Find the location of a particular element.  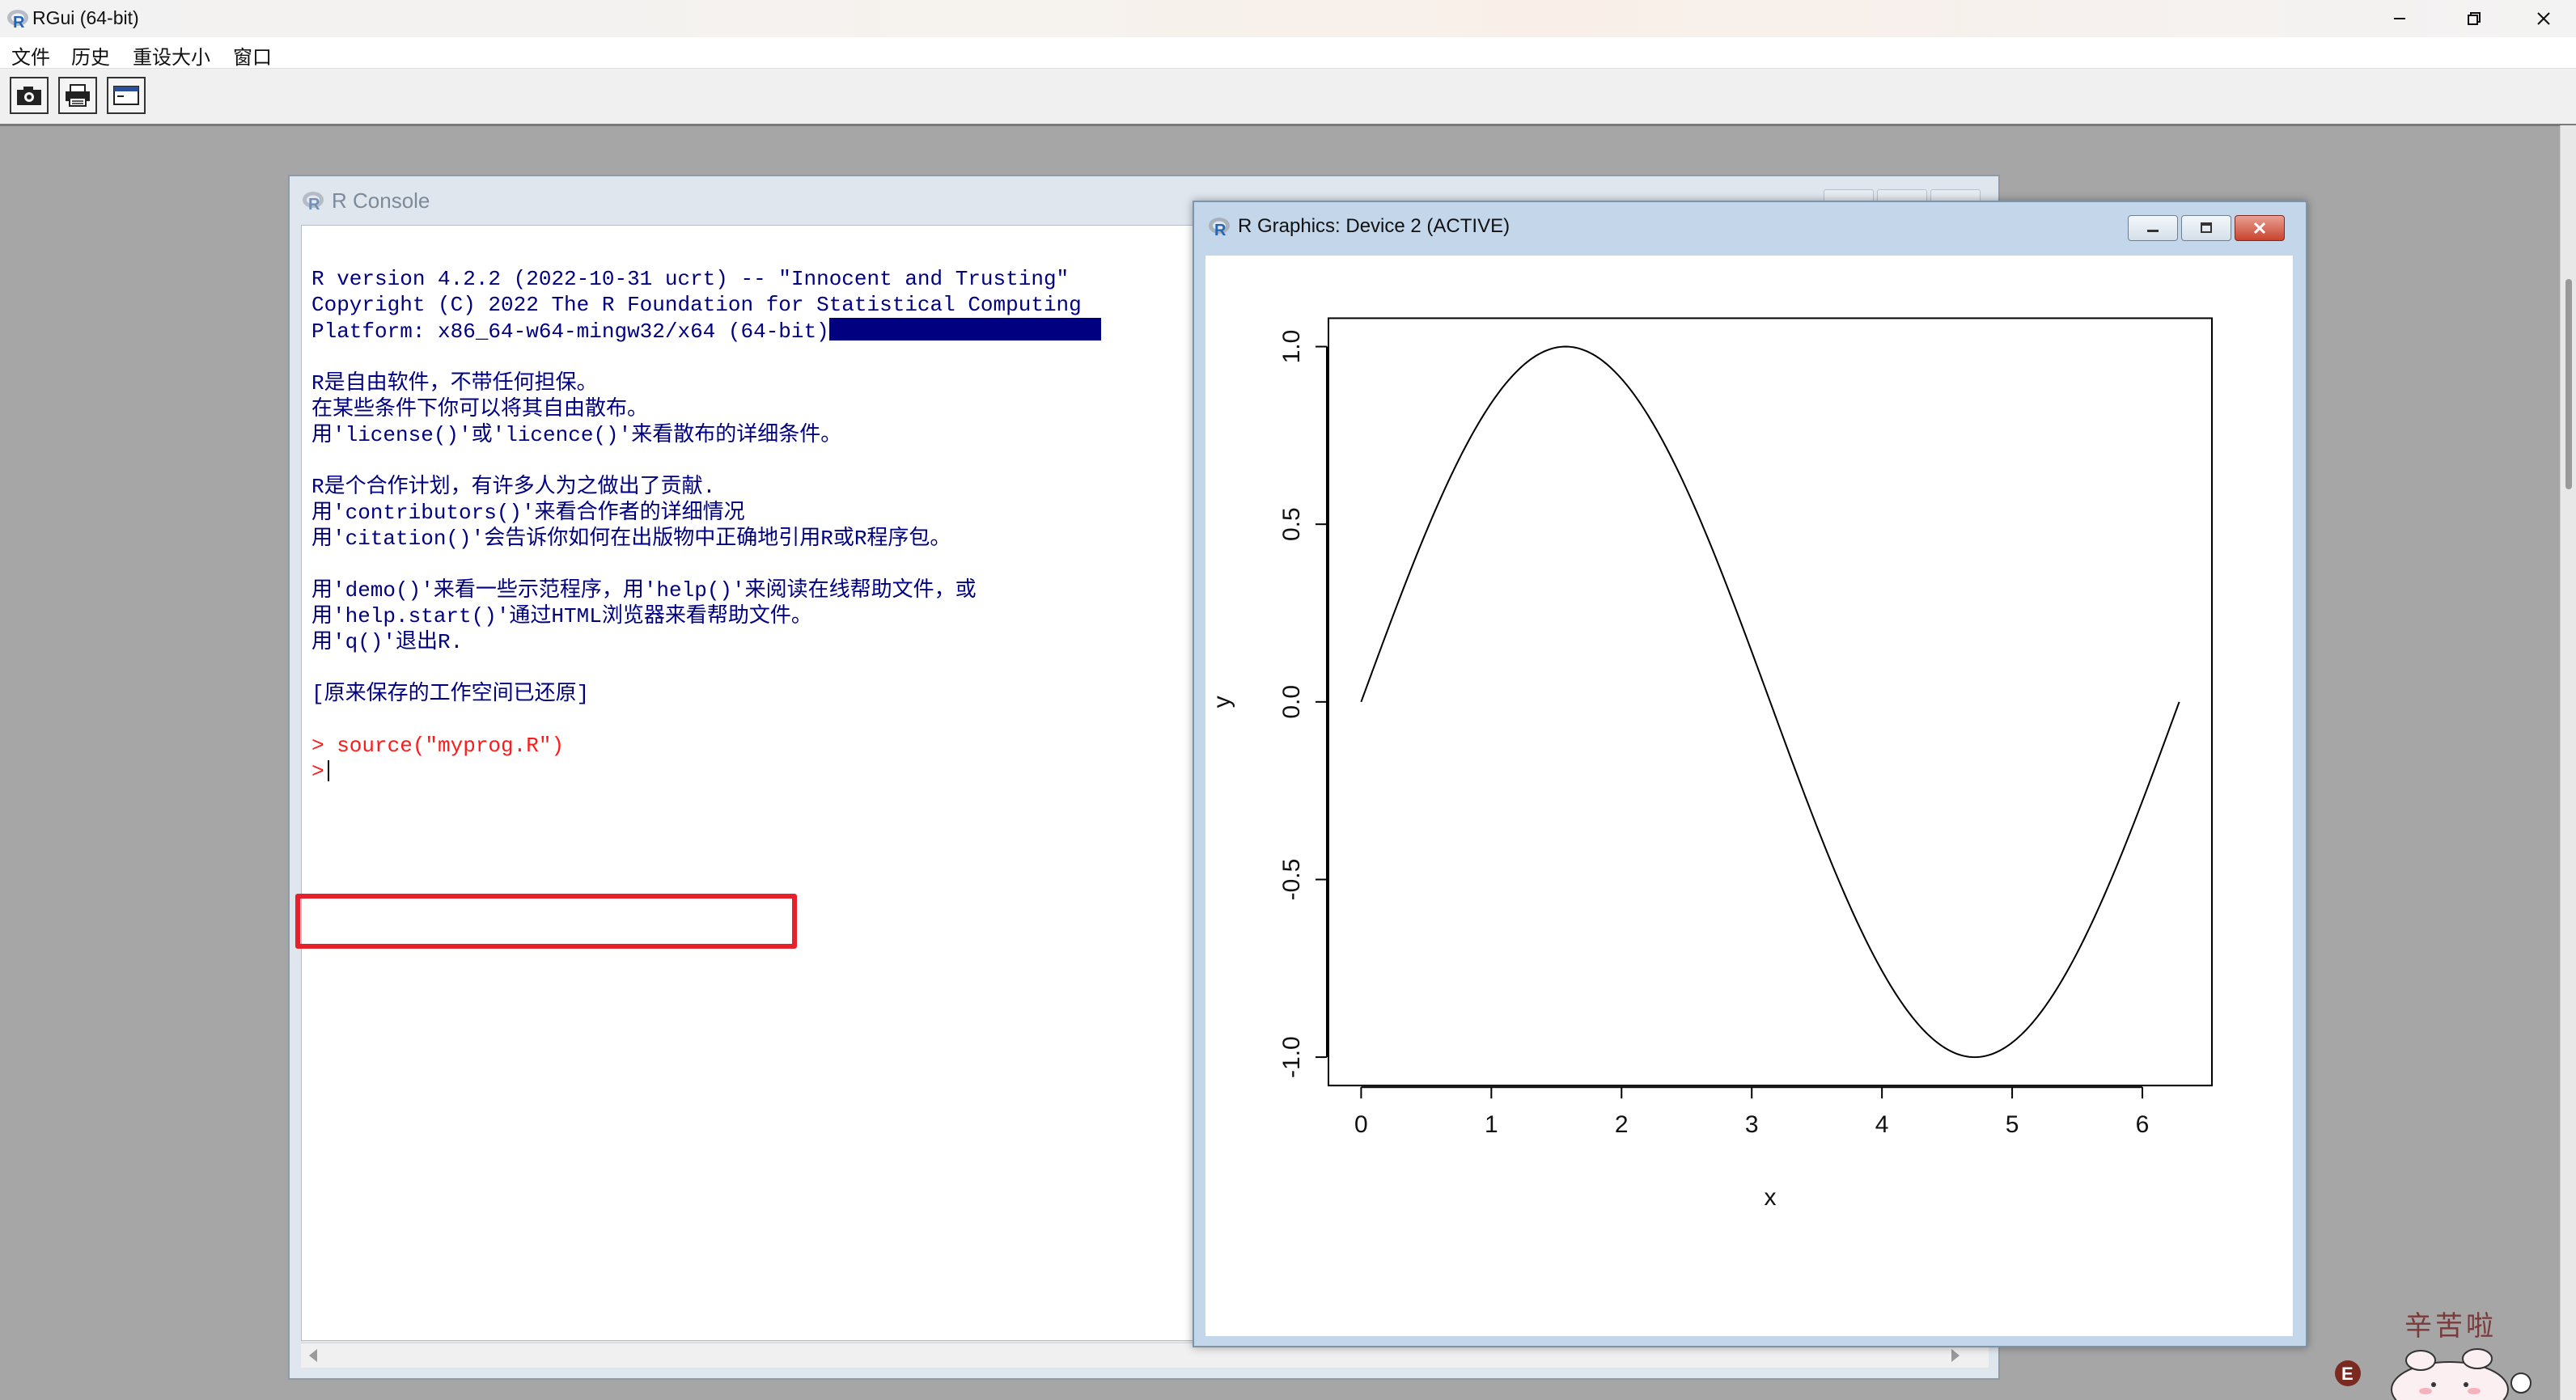

menu-window: 窗口 is located at coordinates (252, 56).